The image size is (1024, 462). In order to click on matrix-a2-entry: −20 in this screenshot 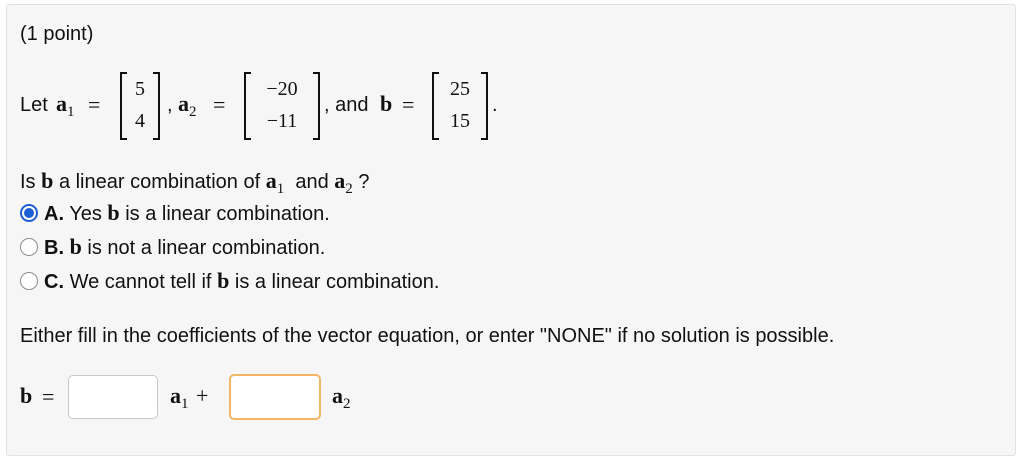, I will do `click(282, 89)`.